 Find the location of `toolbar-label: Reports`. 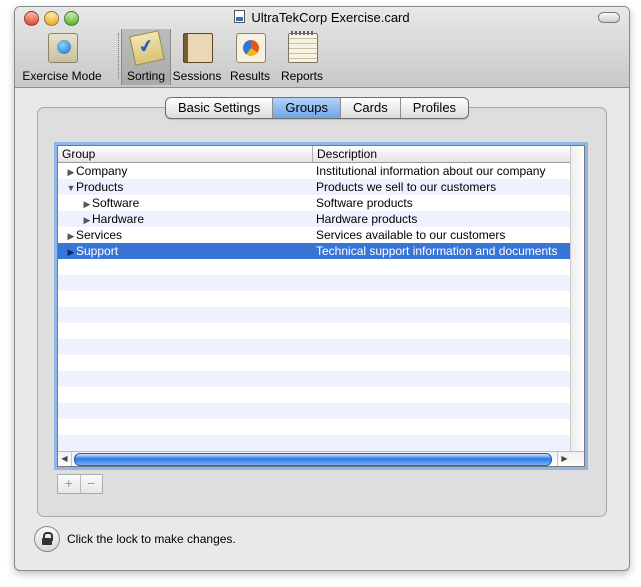

toolbar-label: Reports is located at coordinates (302, 76).